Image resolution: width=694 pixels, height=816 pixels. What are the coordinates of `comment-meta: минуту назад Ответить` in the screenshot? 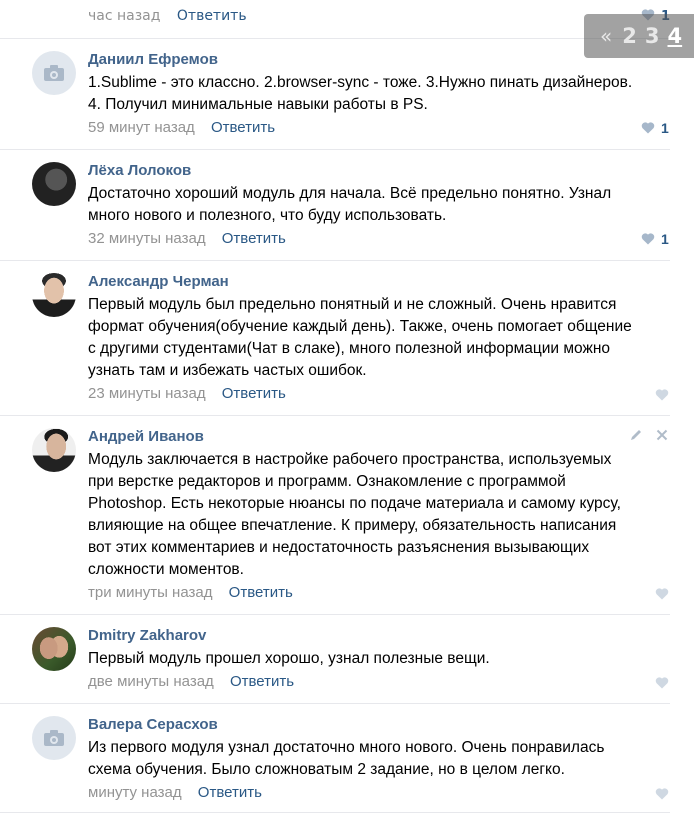 It's located at (175, 792).